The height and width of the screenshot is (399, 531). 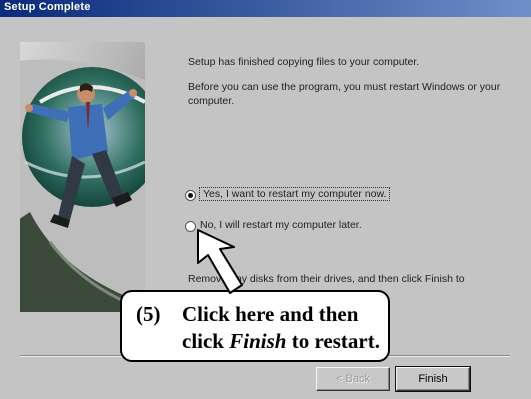 I want to click on restart-now-label: Yes, I want to restart my computer now., so click(x=294, y=194).